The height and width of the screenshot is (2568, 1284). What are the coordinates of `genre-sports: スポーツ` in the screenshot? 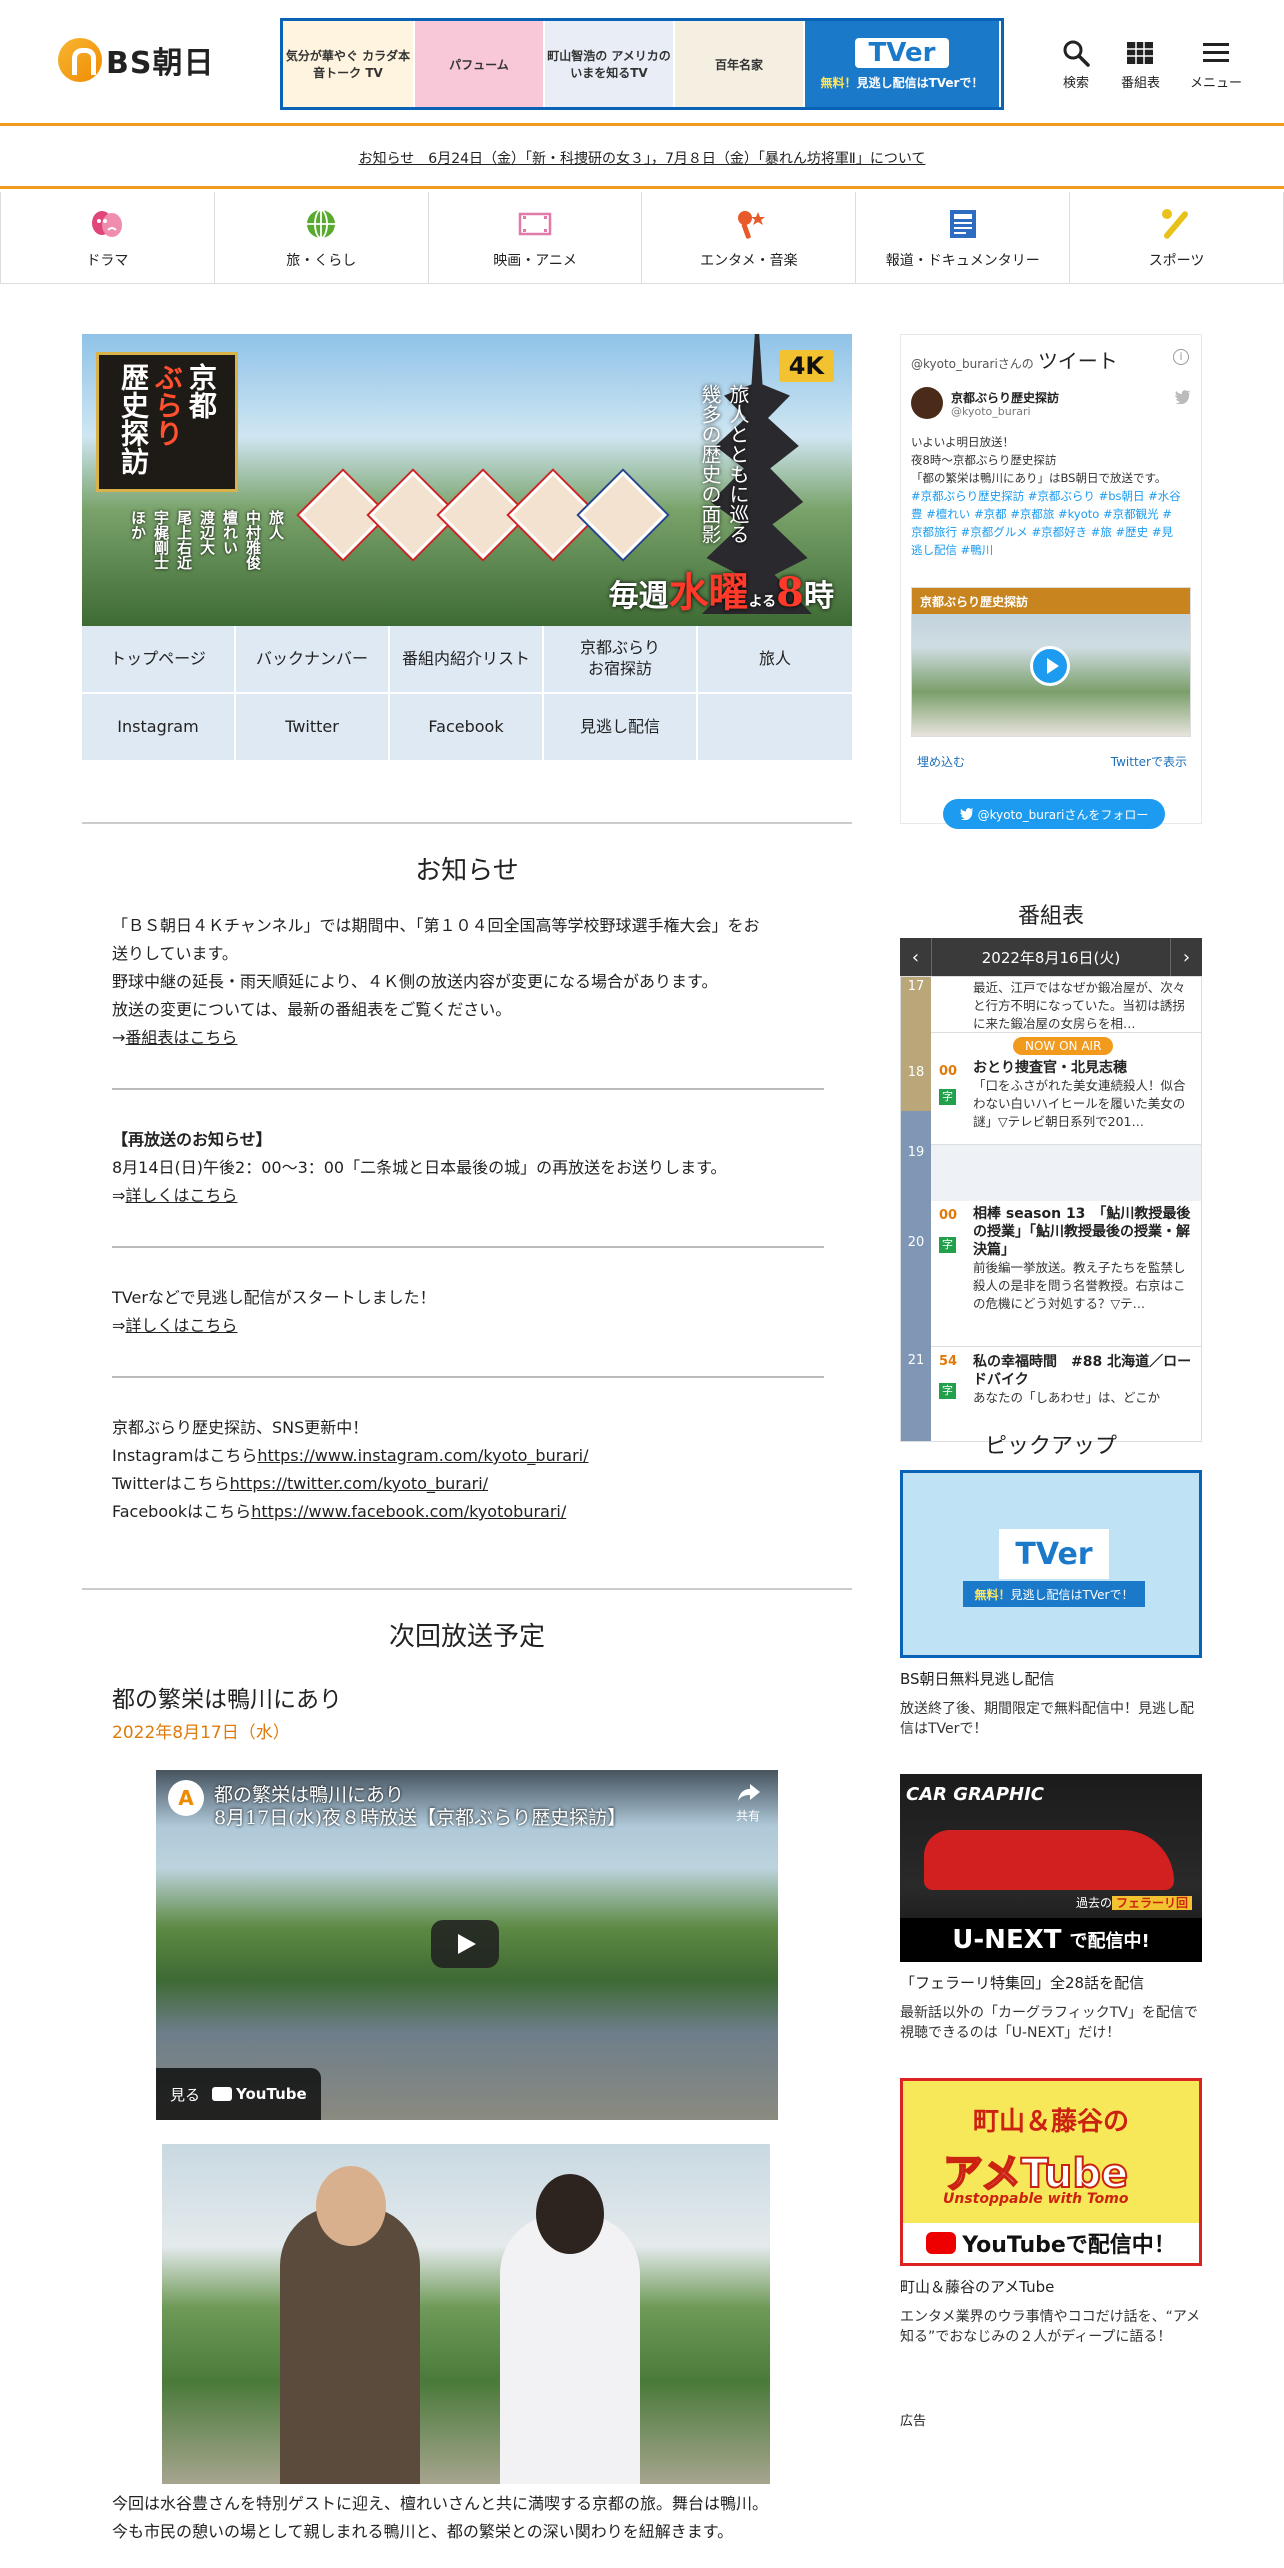 It's located at (1177, 237).